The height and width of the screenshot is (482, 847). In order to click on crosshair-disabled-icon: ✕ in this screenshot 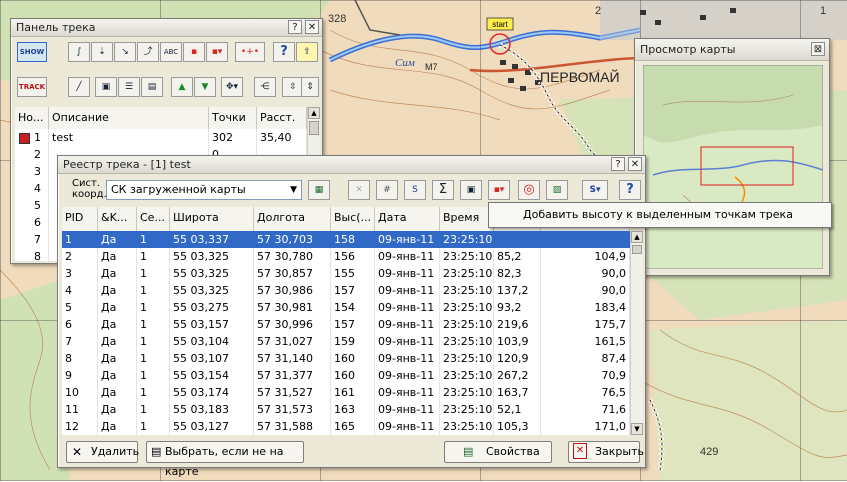, I will do `click(359, 190)`.